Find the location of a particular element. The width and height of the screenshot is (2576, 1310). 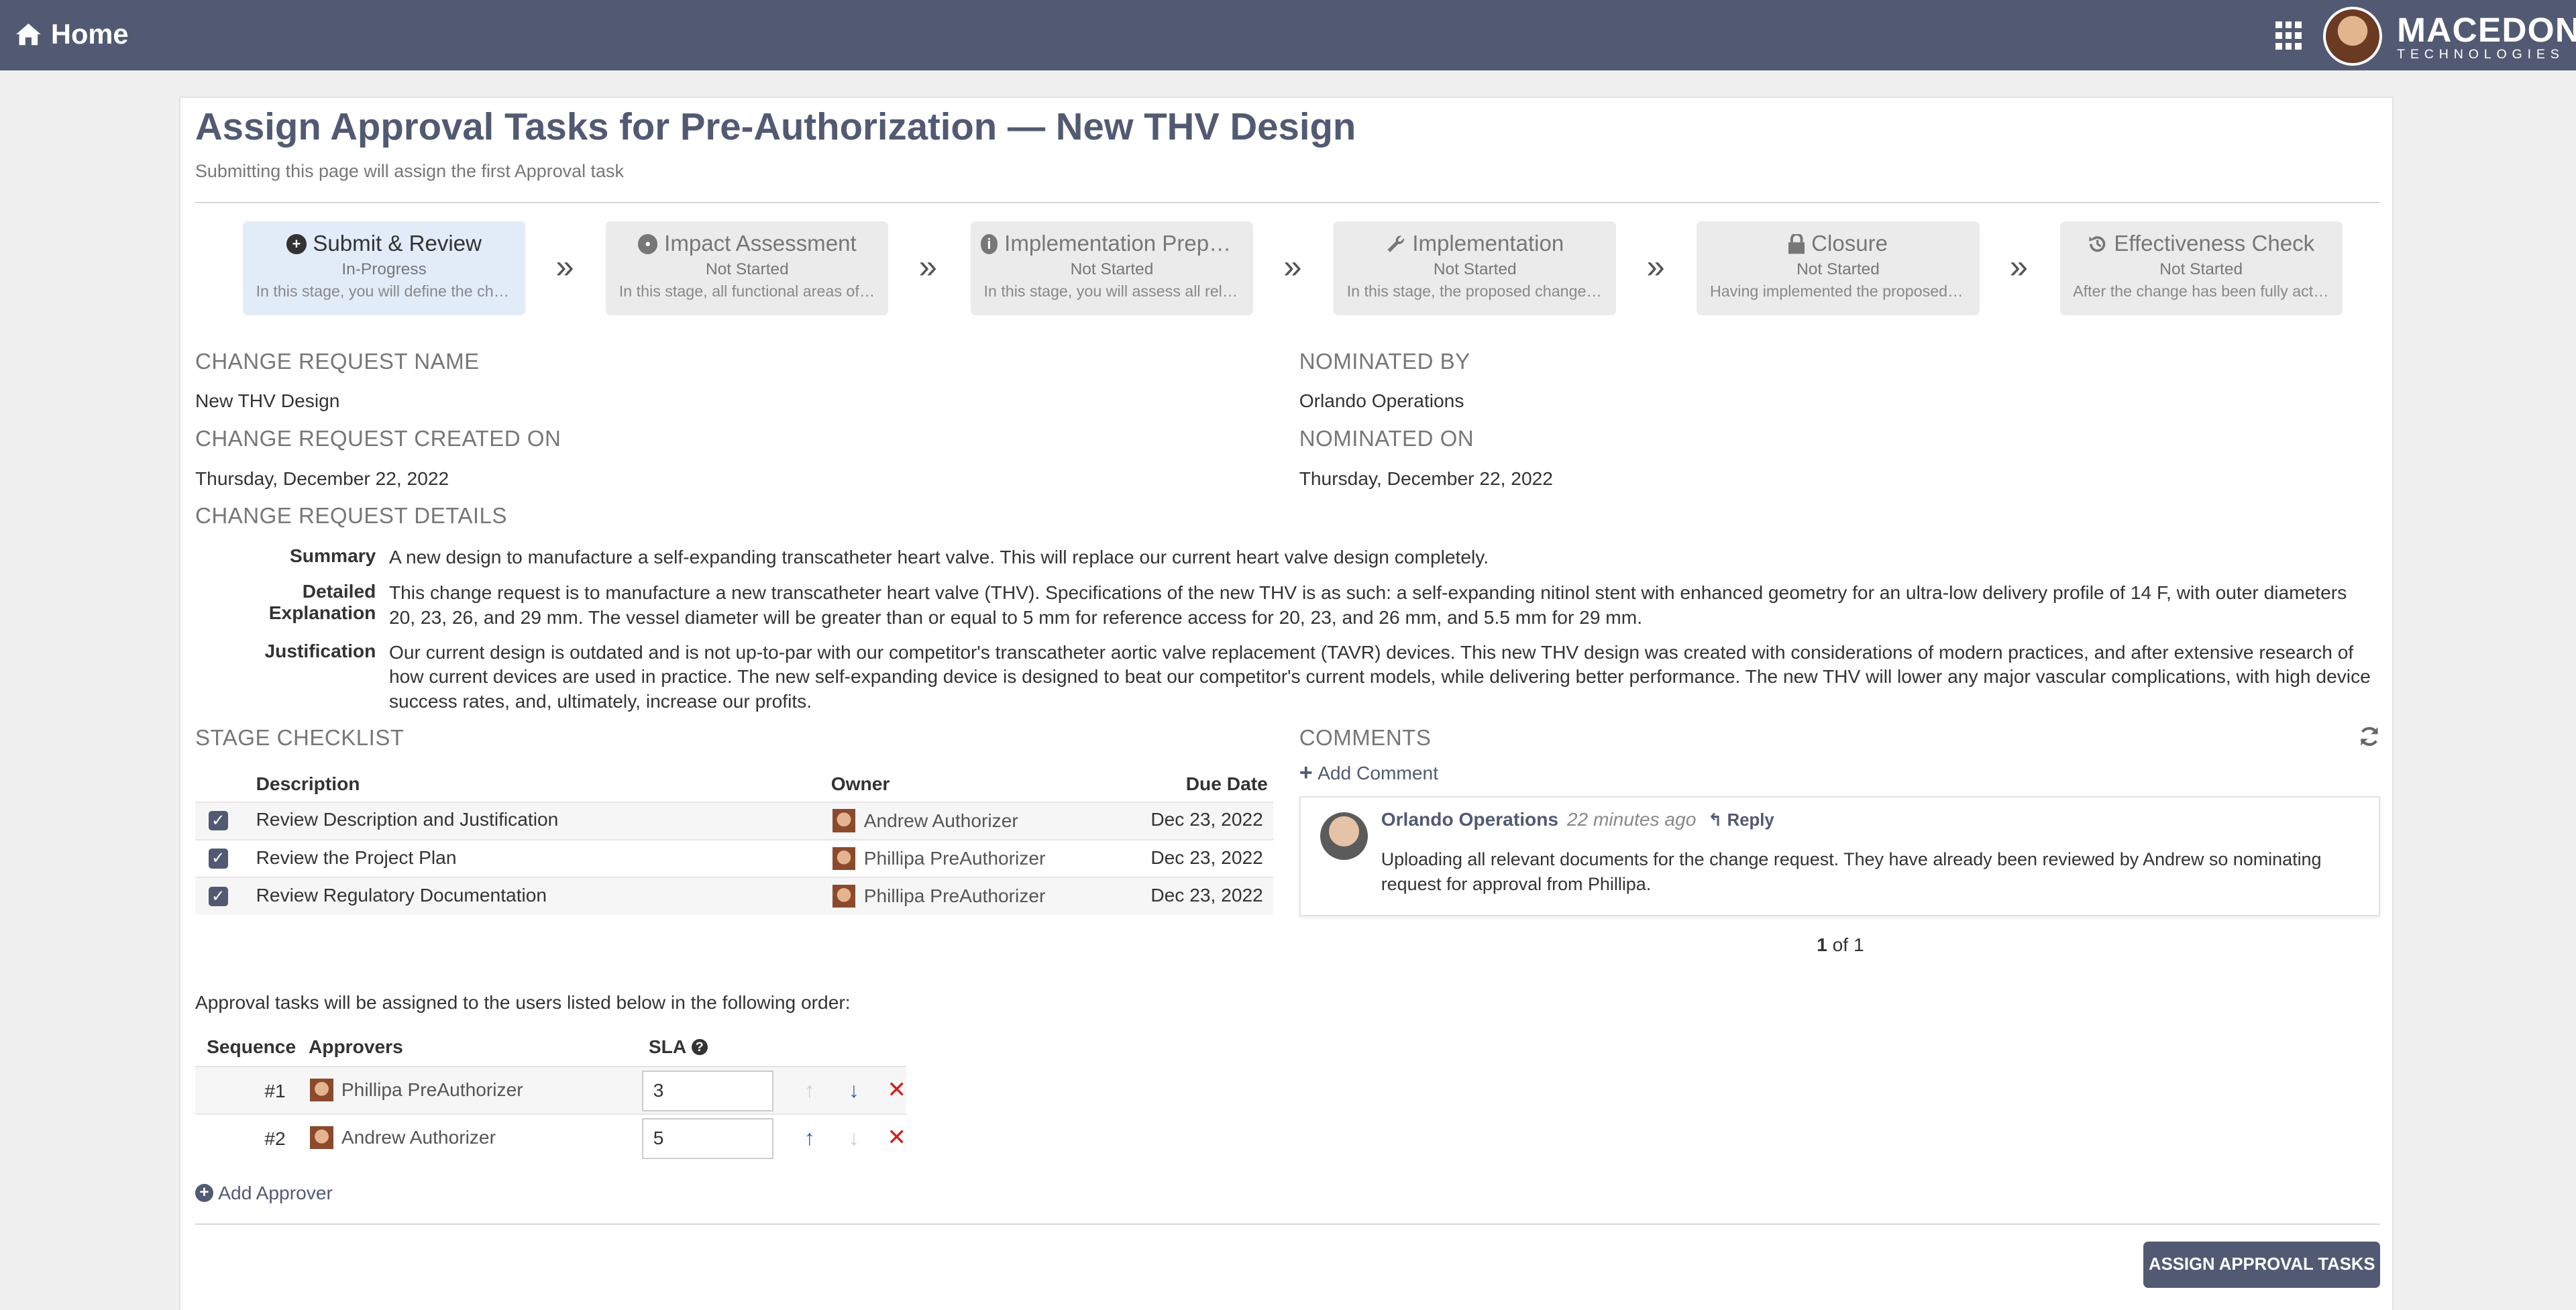

approvers-header-sla: SLA ? is located at coordinates (678, 1047).